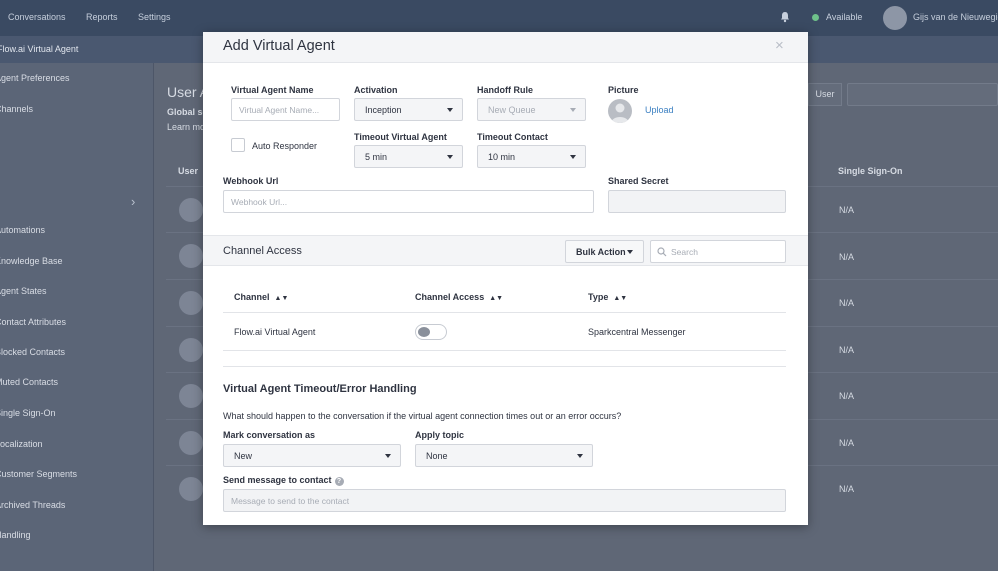  Describe the element at coordinates (662, 252) in the screenshot. I see `search-icon` at that location.